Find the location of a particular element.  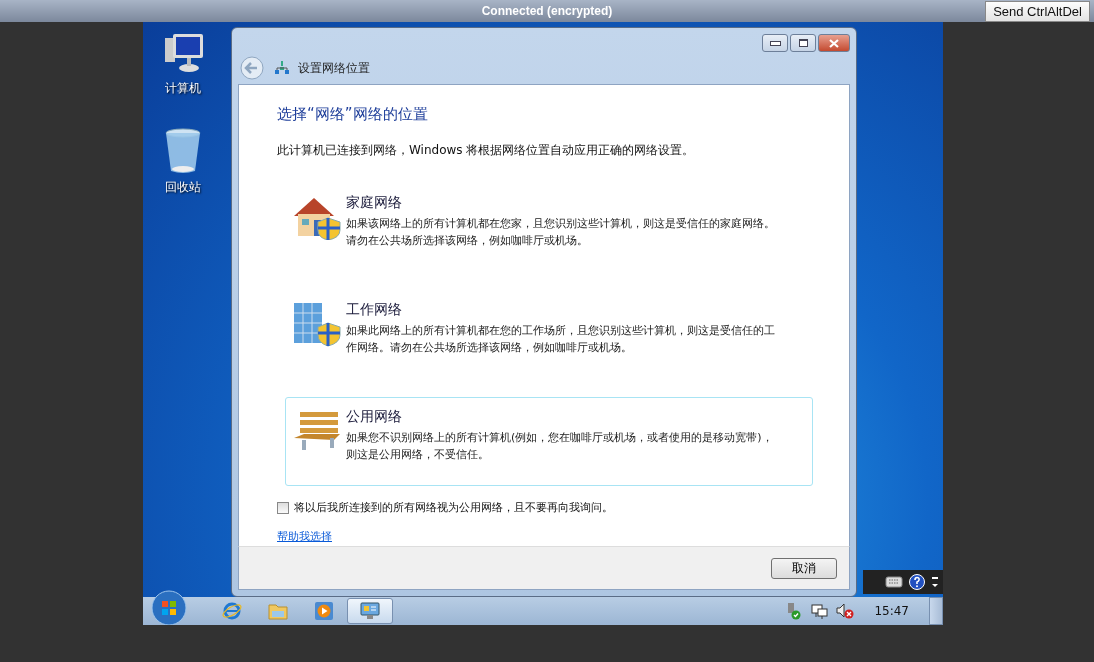

option-title: 公用网络 is located at coordinates (374, 417).